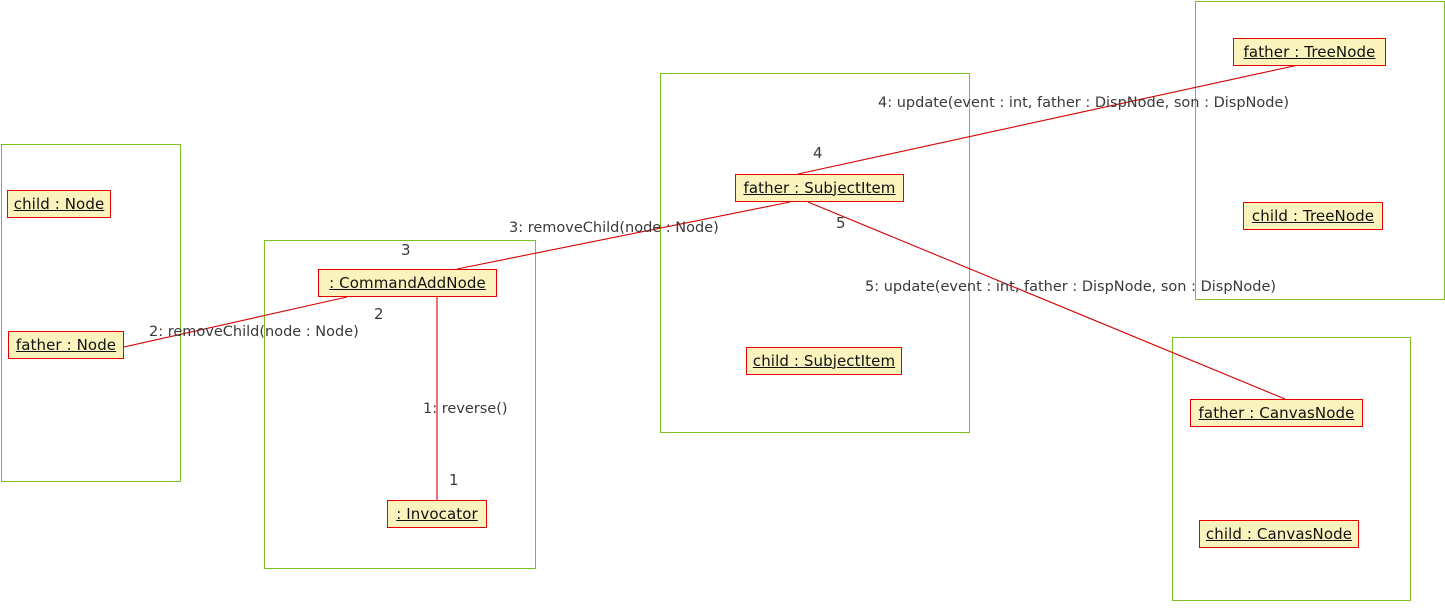  I want to click on object-father-treenode: father : TreeNode, so click(1309, 52).